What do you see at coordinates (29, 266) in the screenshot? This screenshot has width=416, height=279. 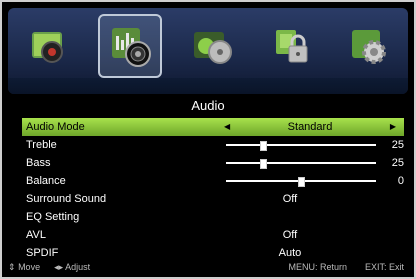 I see `move-hint-text: Move` at bounding box center [29, 266].